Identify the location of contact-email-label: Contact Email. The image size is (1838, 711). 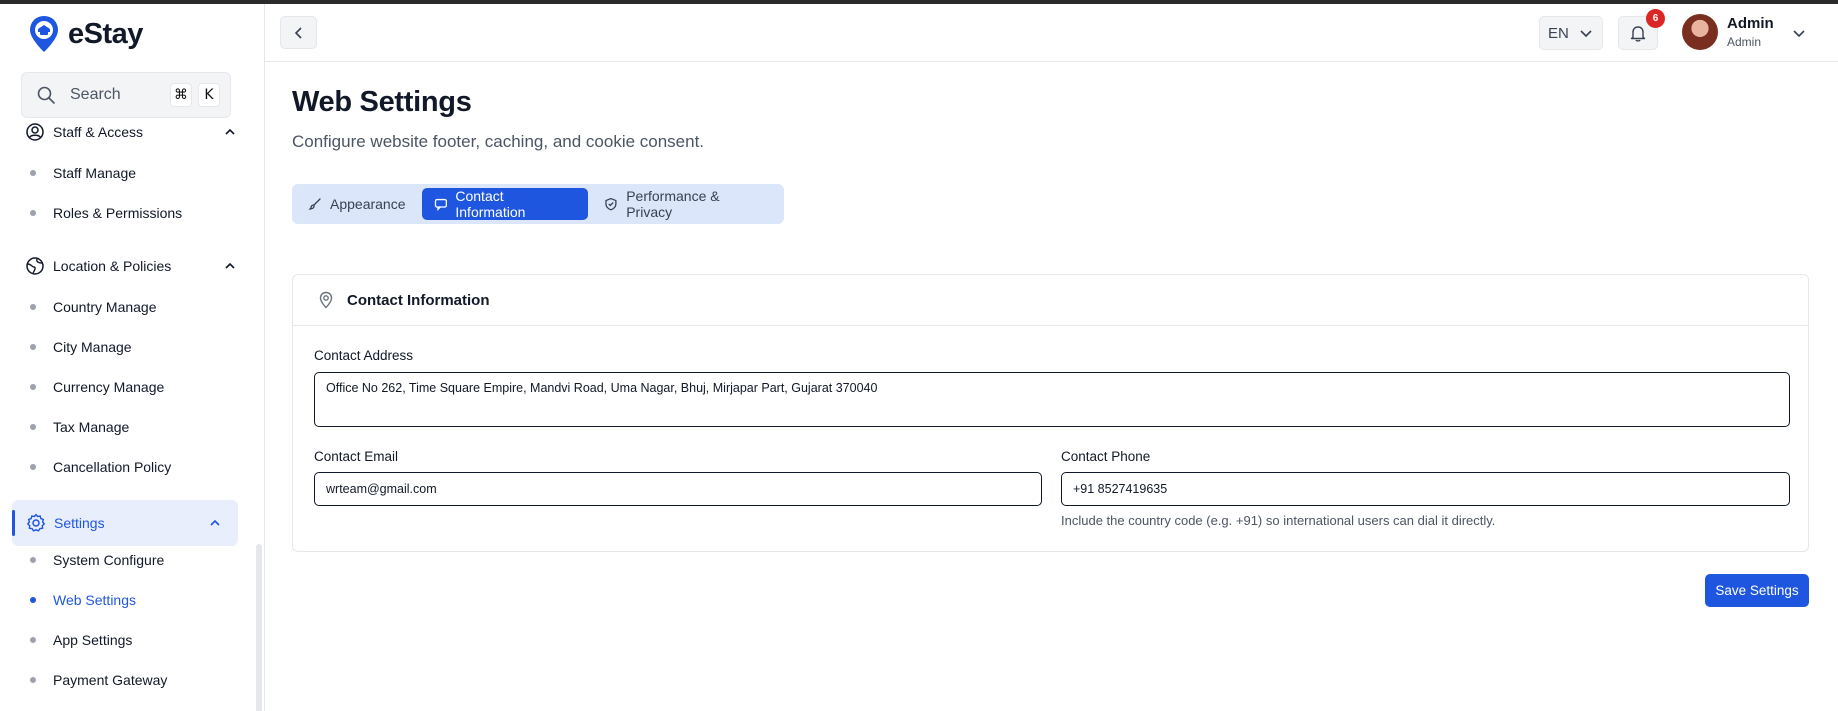
(356, 456).